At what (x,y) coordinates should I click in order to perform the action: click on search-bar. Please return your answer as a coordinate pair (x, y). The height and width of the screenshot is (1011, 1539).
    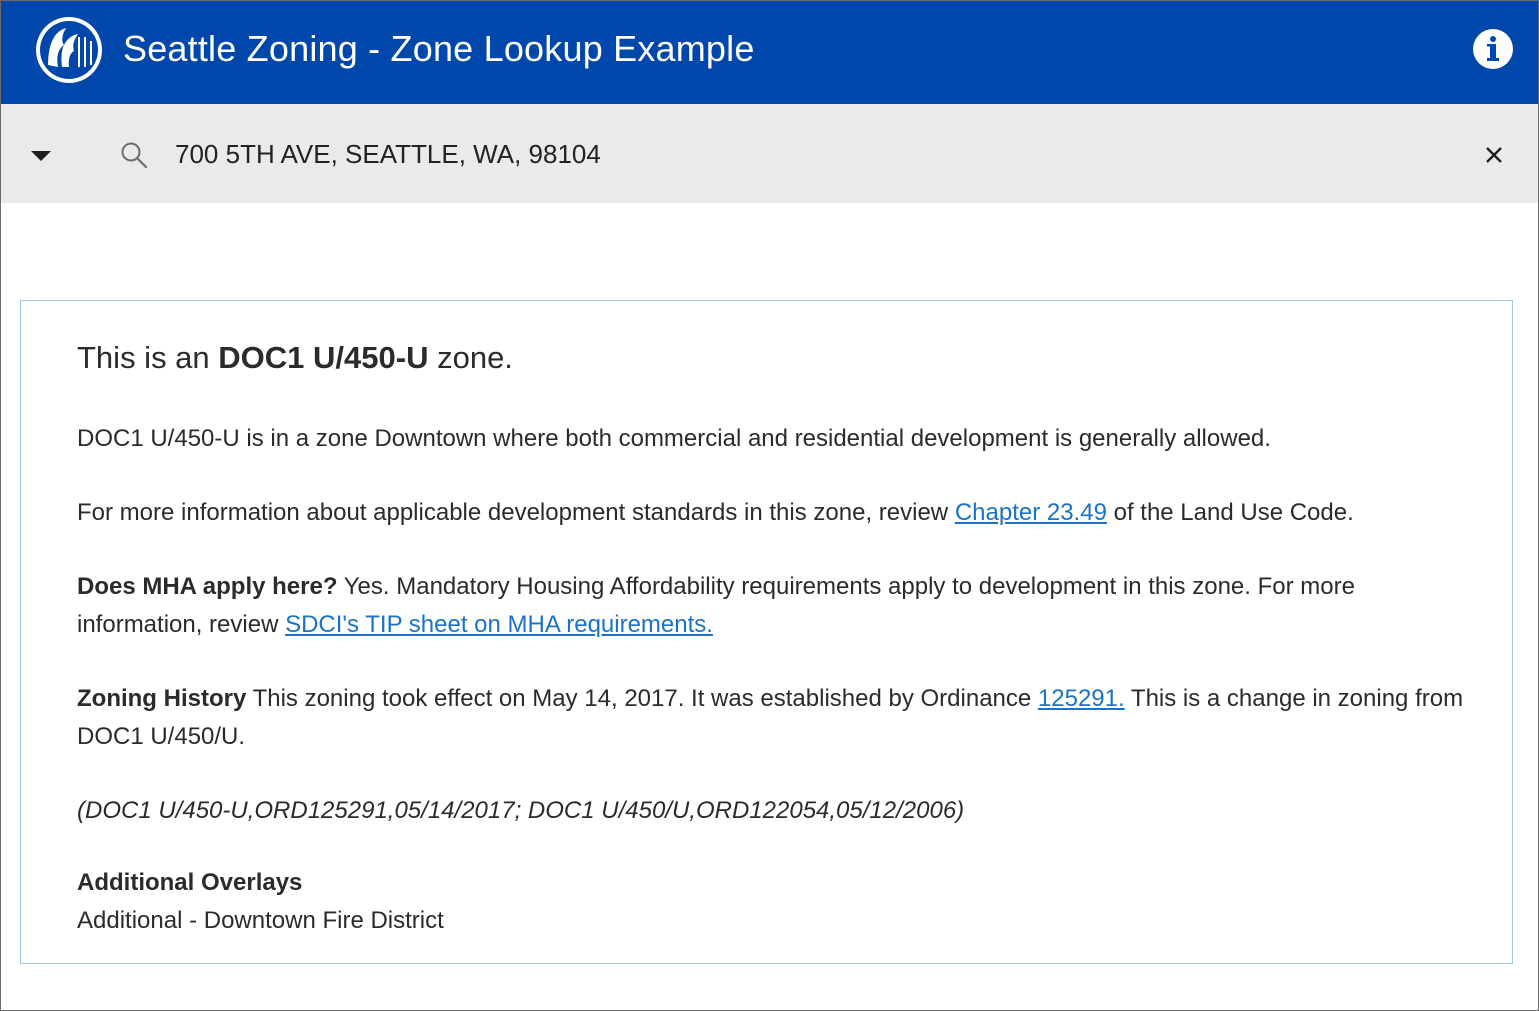
    Looking at the image, I should click on (769, 153).